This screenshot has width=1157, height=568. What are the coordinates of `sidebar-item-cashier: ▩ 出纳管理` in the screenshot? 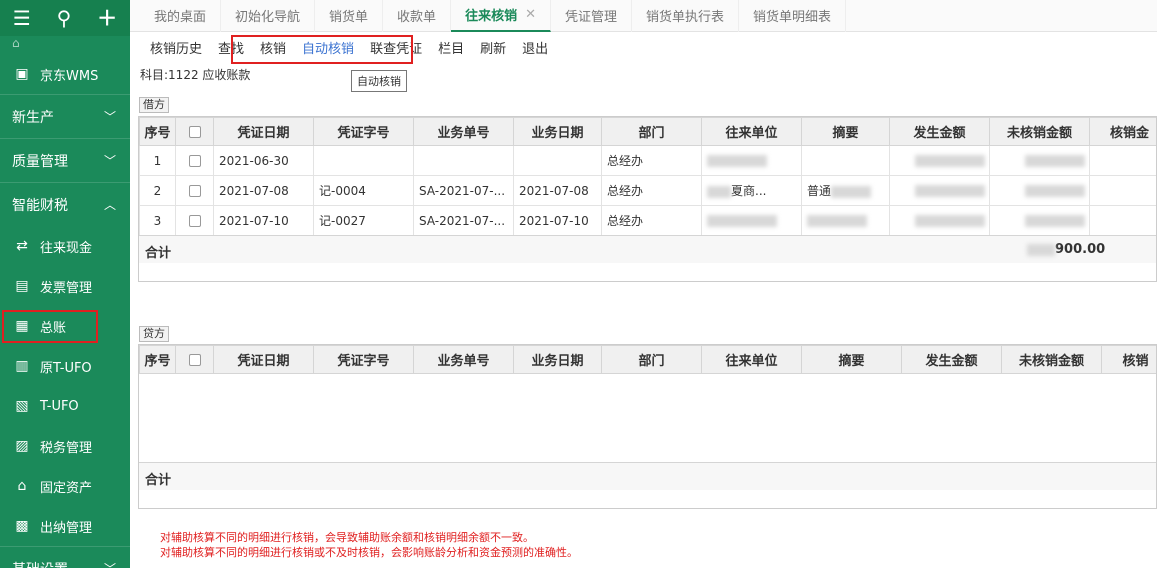 It's located at (65, 526).